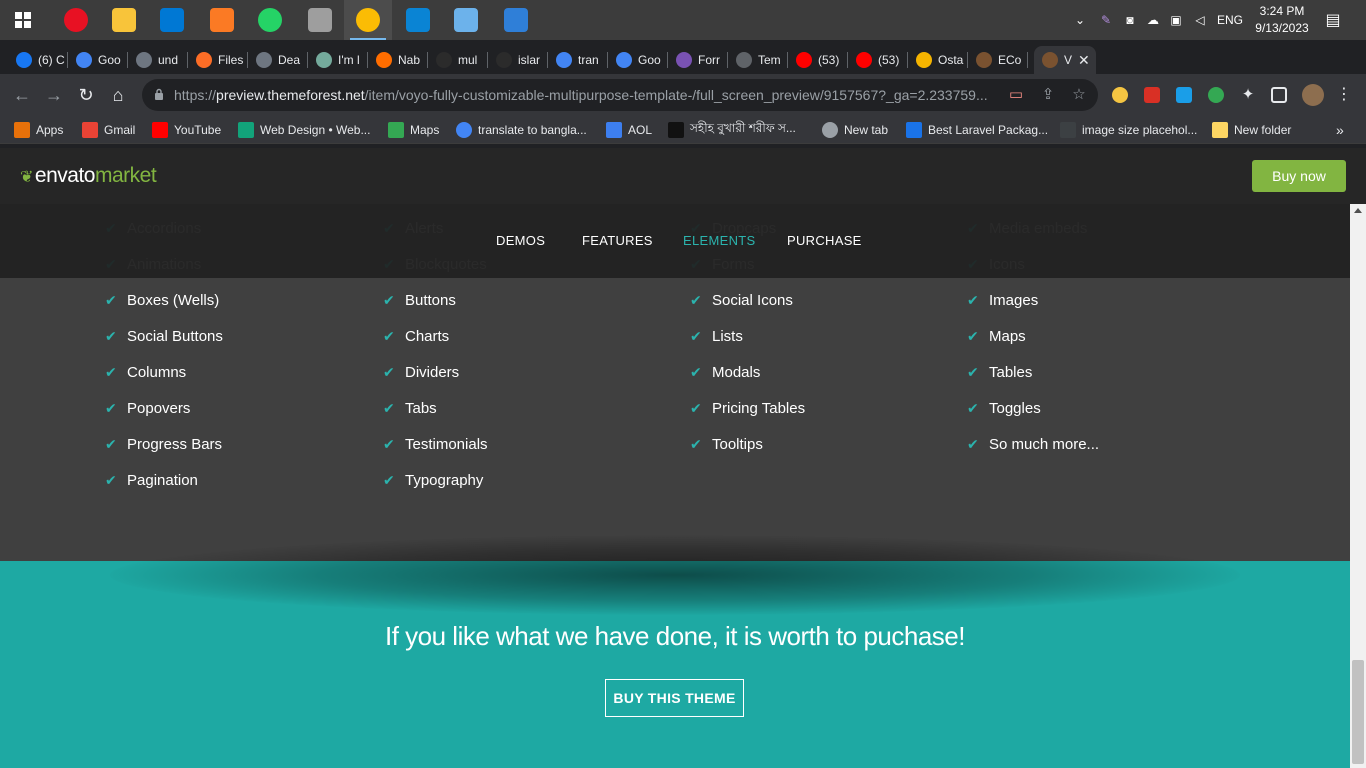 The image size is (1366, 768). Describe the element at coordinates (218, 60) in the screenshot. I see `browser-tab: Files` at that location.